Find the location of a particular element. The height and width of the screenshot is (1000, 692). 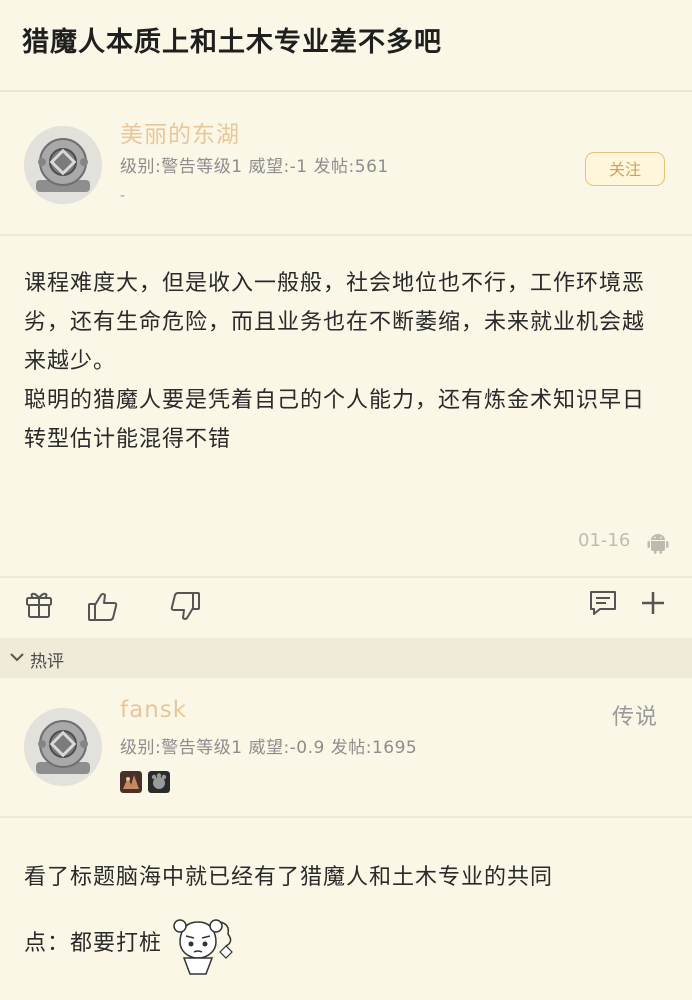

post-user-meta: 级别:警告等级1 威望:-1 发帖:561 is located at coordinates (254, 167).